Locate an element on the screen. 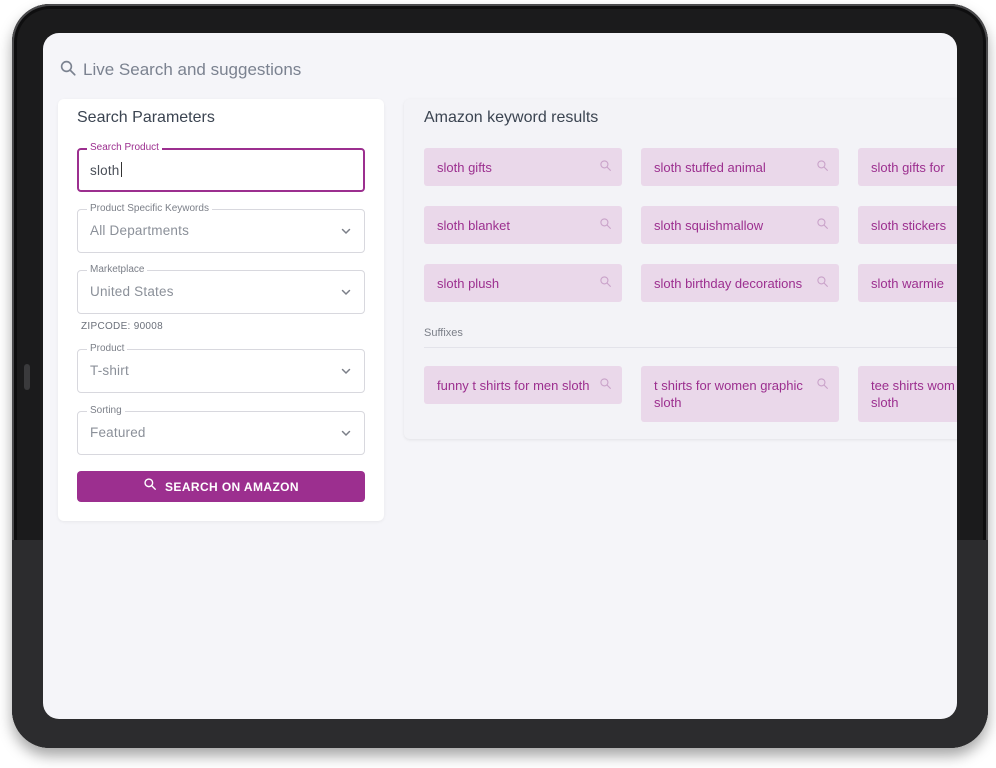 The image size is (996, 768). suffix-chip: t shirts for women graphic sloth is located at coordinates (740, 394).